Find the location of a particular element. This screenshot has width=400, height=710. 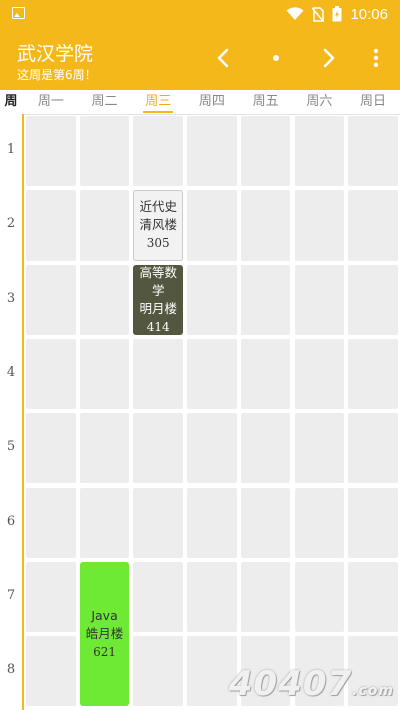

course-room-number: 305 is located at coordinates (158, 243).